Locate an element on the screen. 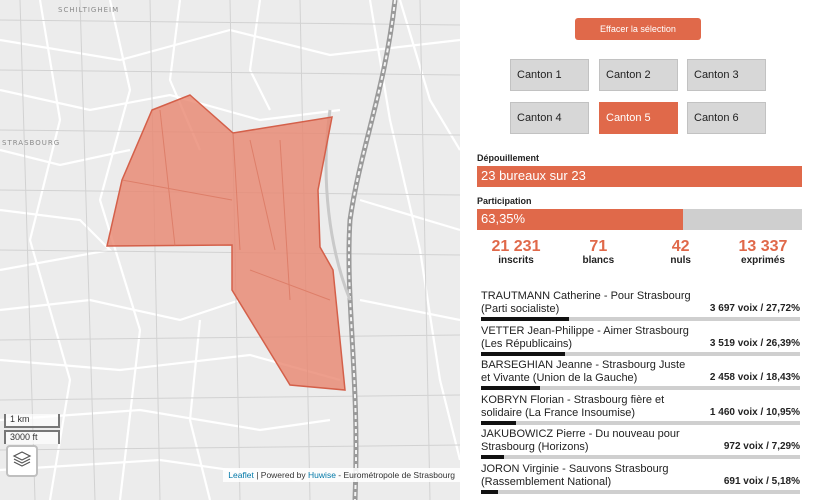 This screenshot has height=500, width=814. stat-exprimés: 13 337 exprimés is located at coordinates (763, 252).